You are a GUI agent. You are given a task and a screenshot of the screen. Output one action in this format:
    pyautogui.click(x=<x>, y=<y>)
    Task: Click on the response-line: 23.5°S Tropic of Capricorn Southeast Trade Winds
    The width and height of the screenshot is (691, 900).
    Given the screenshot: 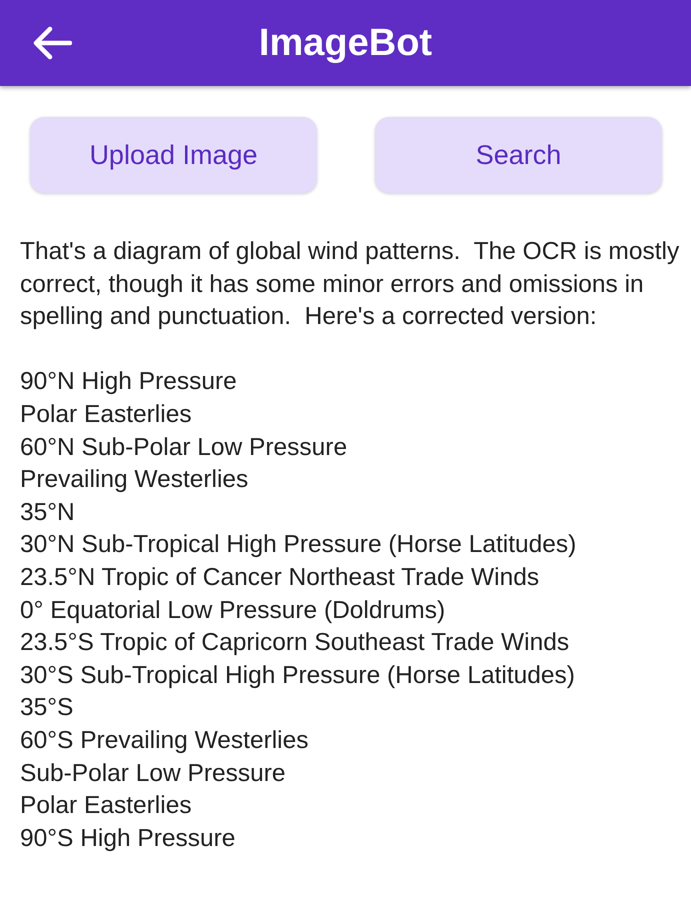 What is the action you would take?
    pyautogui.click(x=295, y=643)
    